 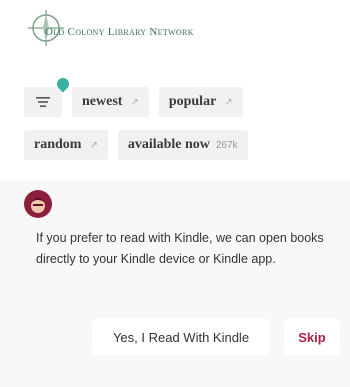 I want to click on filter-count: 267k, so click(x=226, y=145).